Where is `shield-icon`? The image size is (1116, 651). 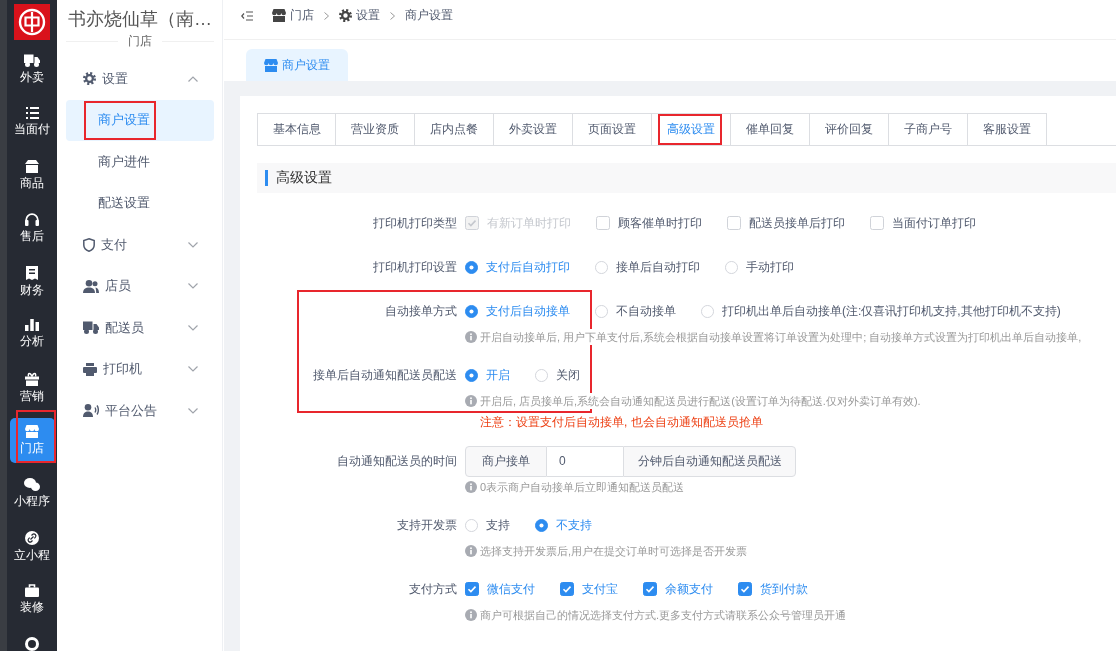
shield-icon is located at coordinates (89, 244).